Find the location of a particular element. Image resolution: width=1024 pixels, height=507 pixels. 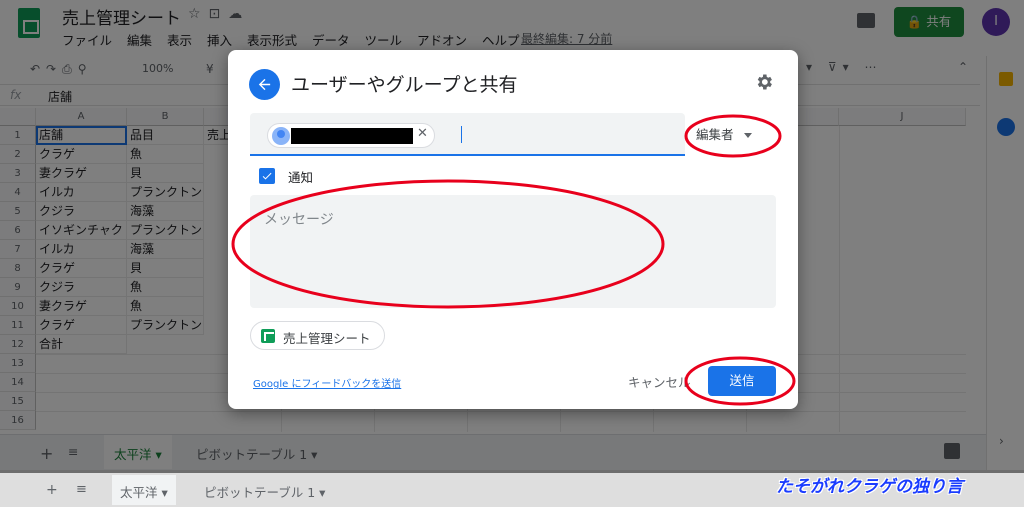

notify-checkbox is located at coordinates (267, 176).